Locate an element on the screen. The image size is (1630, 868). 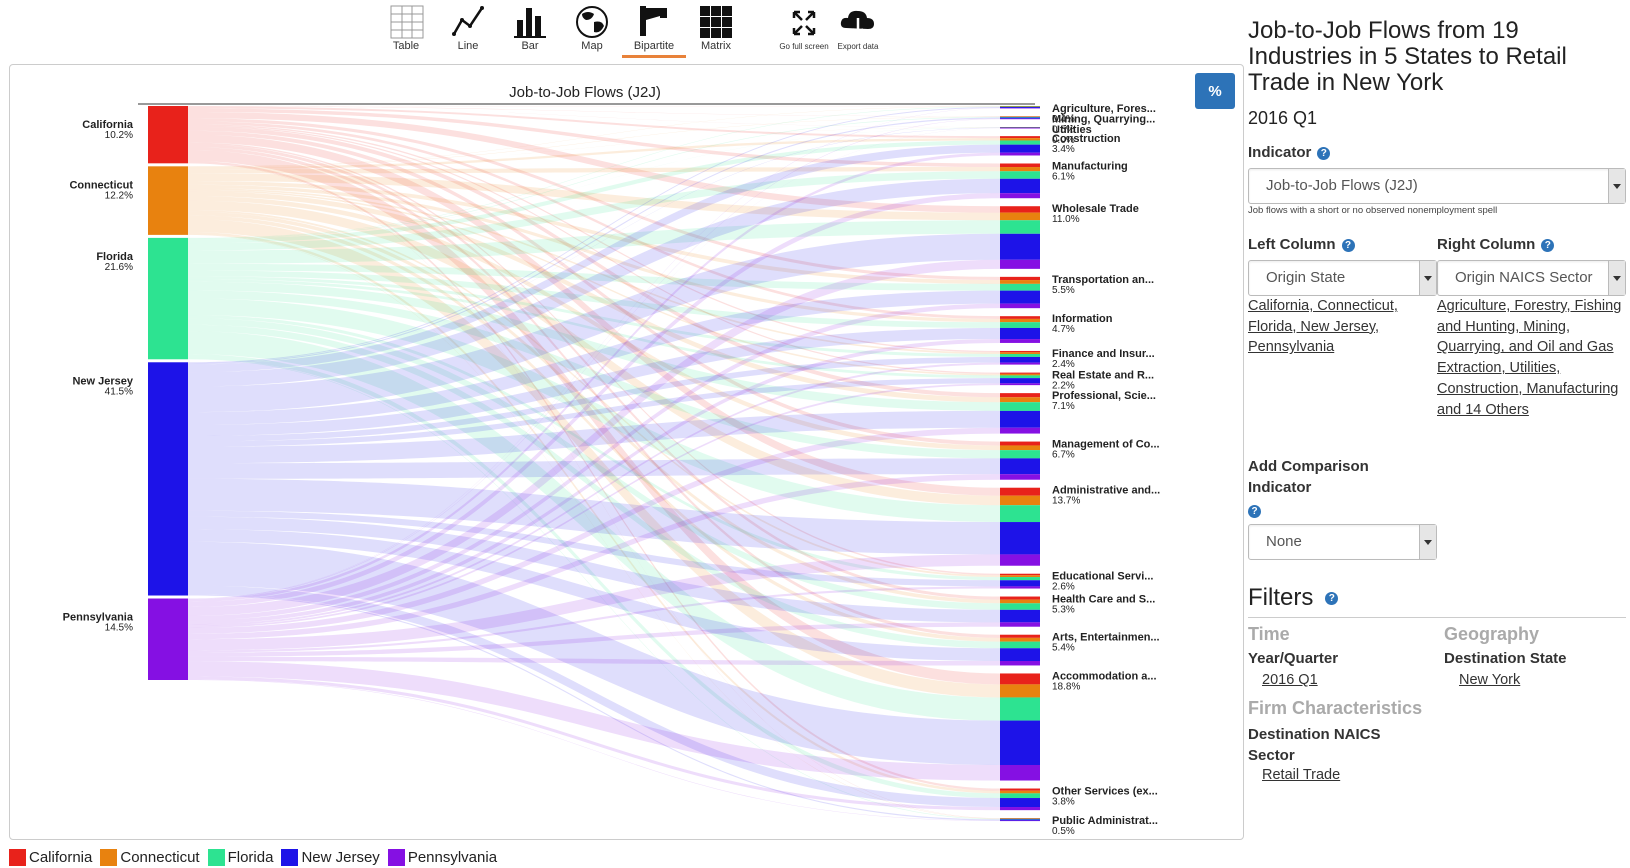
destination-naics-value: Retail Trade is located at coordinates (1301, 775).